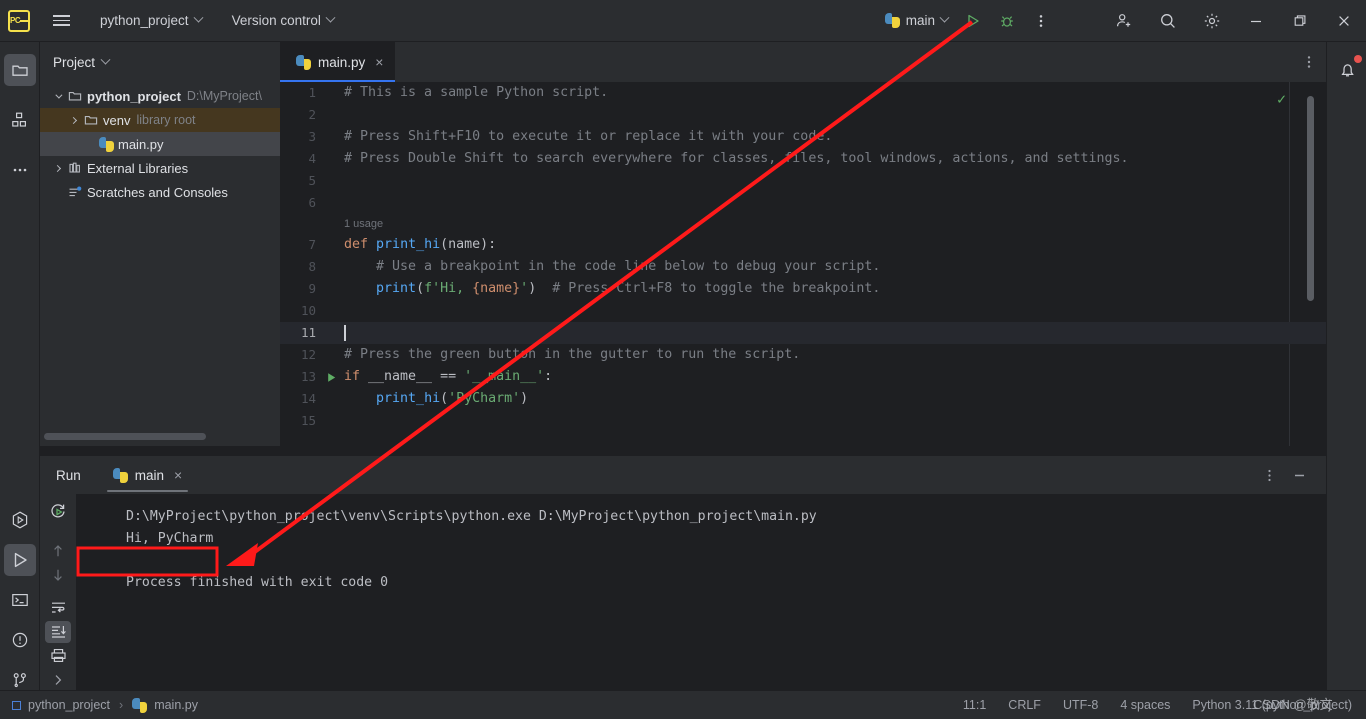 The height and width of the screenshot is (719, 1366). I want to click on notifications-icon, so click(1346, 70).